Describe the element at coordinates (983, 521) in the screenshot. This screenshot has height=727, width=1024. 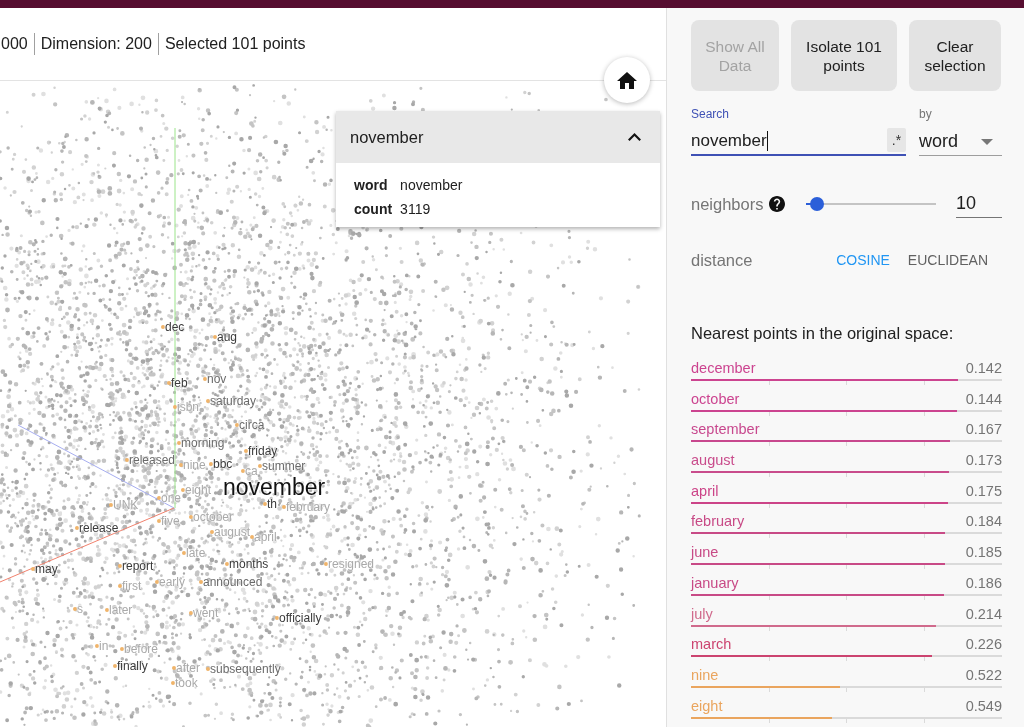
I see `distance-value: 0.184` at that location.